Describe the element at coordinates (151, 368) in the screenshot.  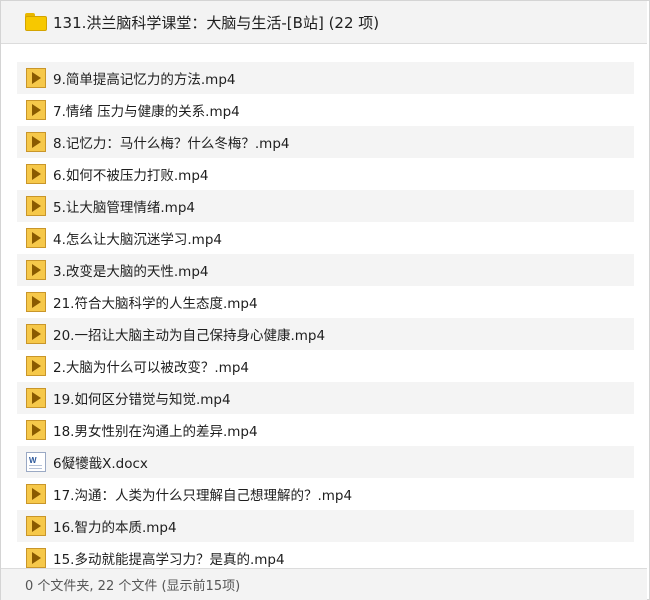
I see `file-name: 2.大脑为什么可以被改变？.mp4` at that location.